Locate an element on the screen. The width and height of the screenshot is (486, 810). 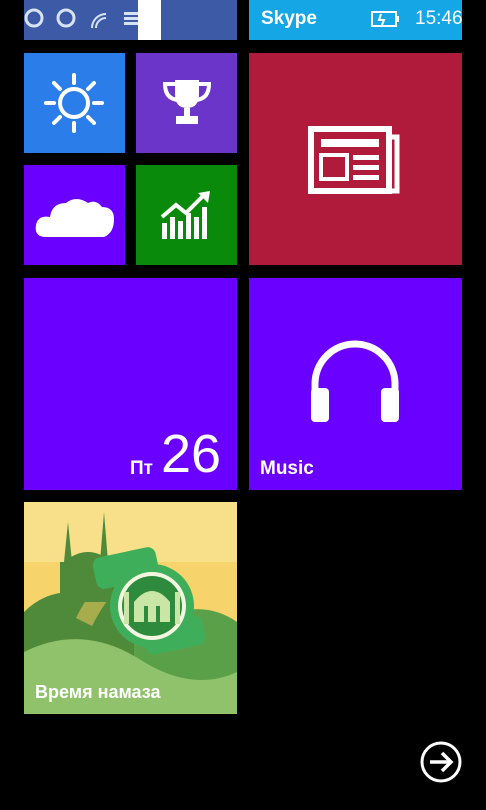
headphones-icon is located at coordinates (355, 381).